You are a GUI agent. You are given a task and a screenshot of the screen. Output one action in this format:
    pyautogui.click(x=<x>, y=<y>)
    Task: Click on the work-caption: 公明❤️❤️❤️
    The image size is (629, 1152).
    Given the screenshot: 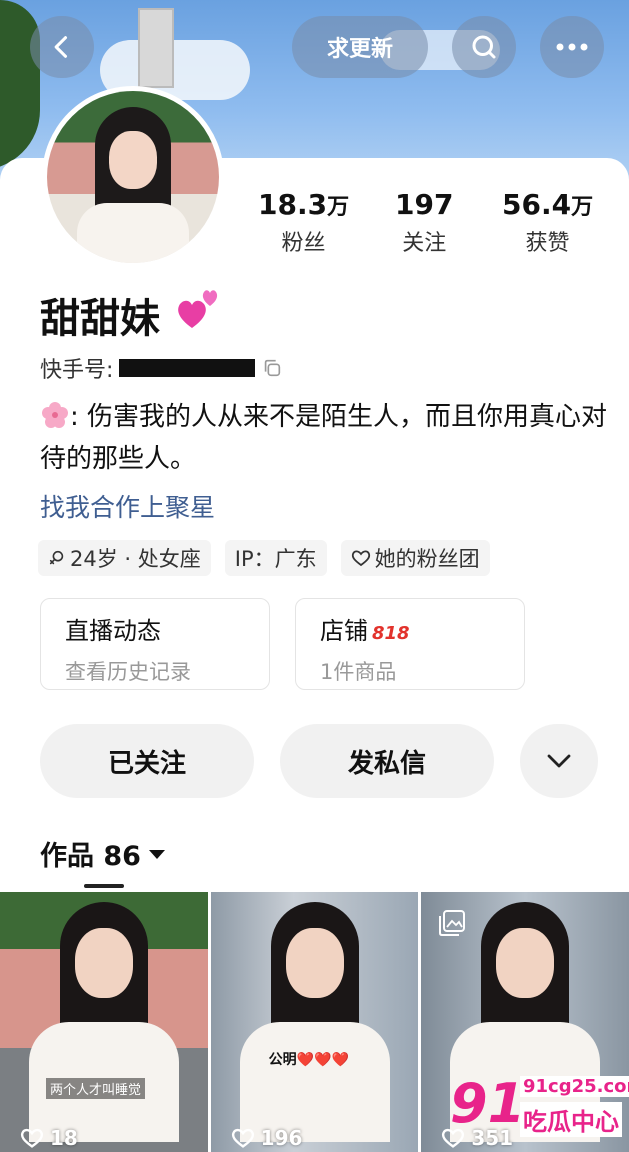 What is the action you would take?
    pyautogui.click(x=308, y=1060)
    